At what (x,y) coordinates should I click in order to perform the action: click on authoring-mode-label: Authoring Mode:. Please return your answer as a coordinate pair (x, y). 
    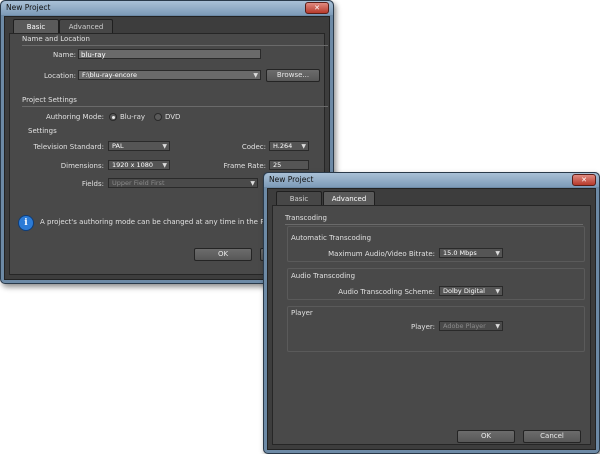
    Looking at the image, I should click on (74, 117).